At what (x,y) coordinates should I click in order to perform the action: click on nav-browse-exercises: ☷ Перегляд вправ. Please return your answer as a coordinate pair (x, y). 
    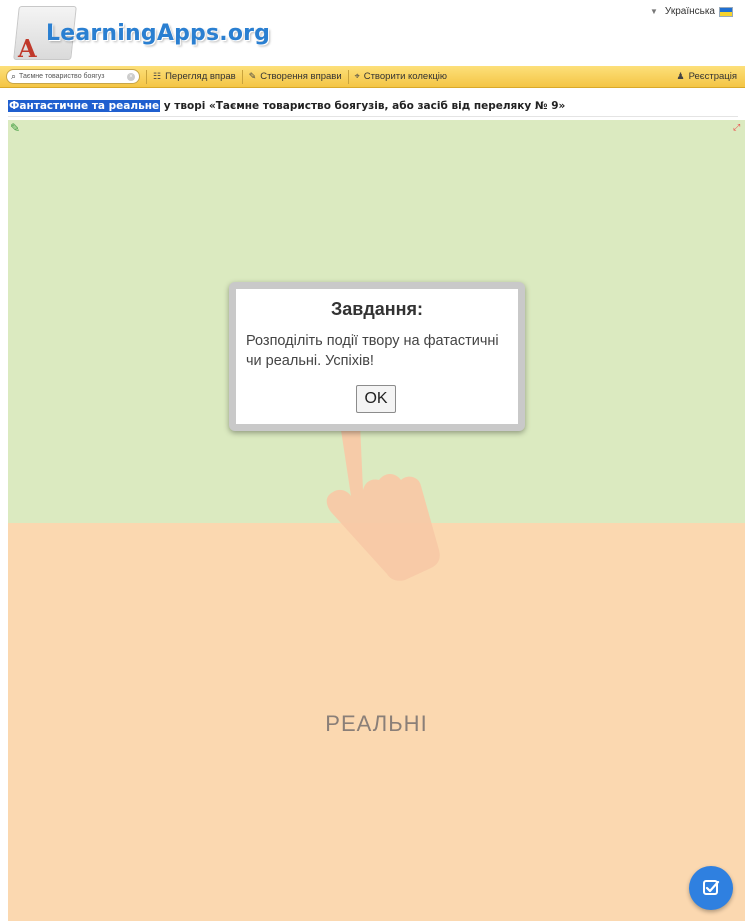
    Looking at the image, I should click on (194, 76).